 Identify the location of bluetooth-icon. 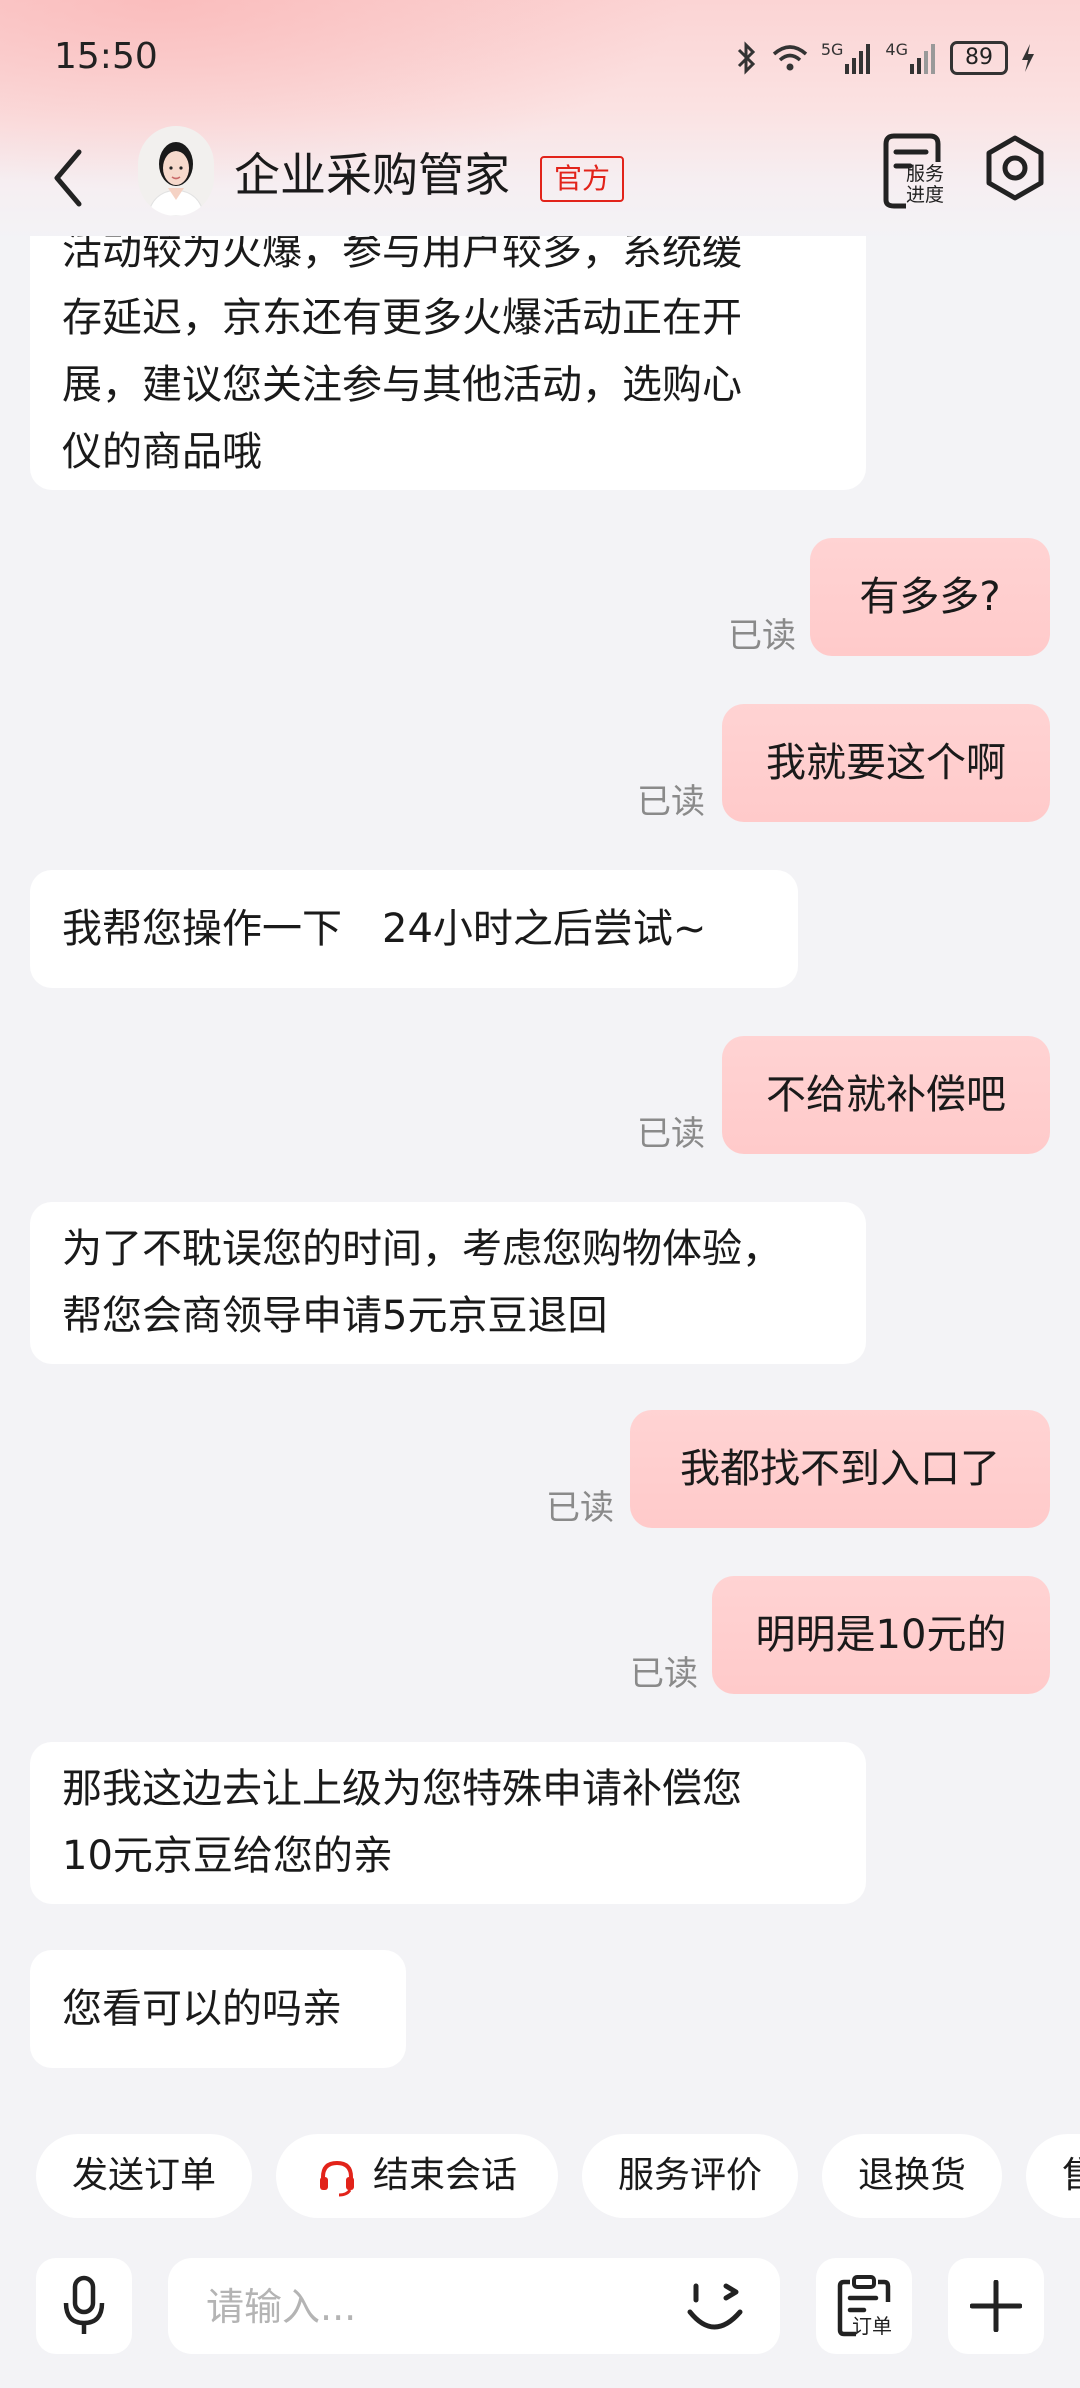
(746, 58).